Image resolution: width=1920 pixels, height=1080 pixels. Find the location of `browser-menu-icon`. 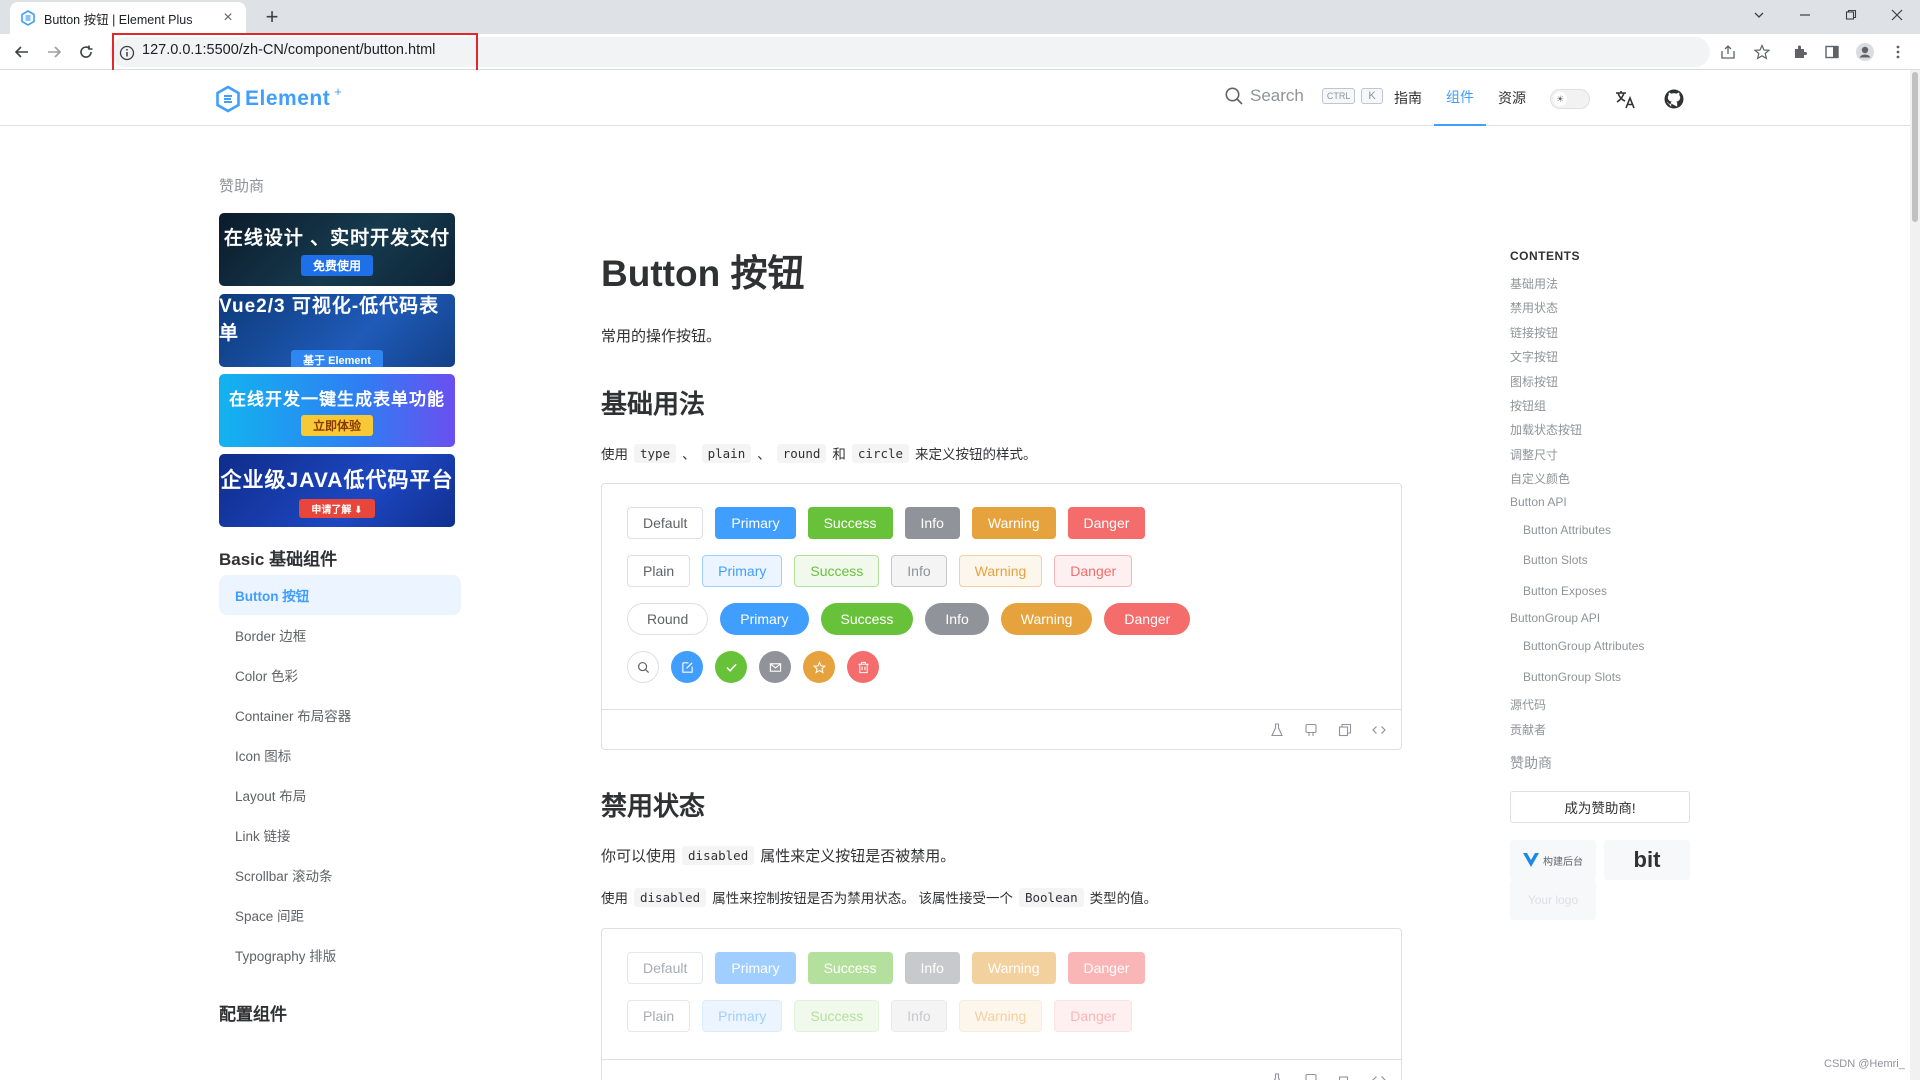

browser-menu-icon is located at coordinates (1898, 52).